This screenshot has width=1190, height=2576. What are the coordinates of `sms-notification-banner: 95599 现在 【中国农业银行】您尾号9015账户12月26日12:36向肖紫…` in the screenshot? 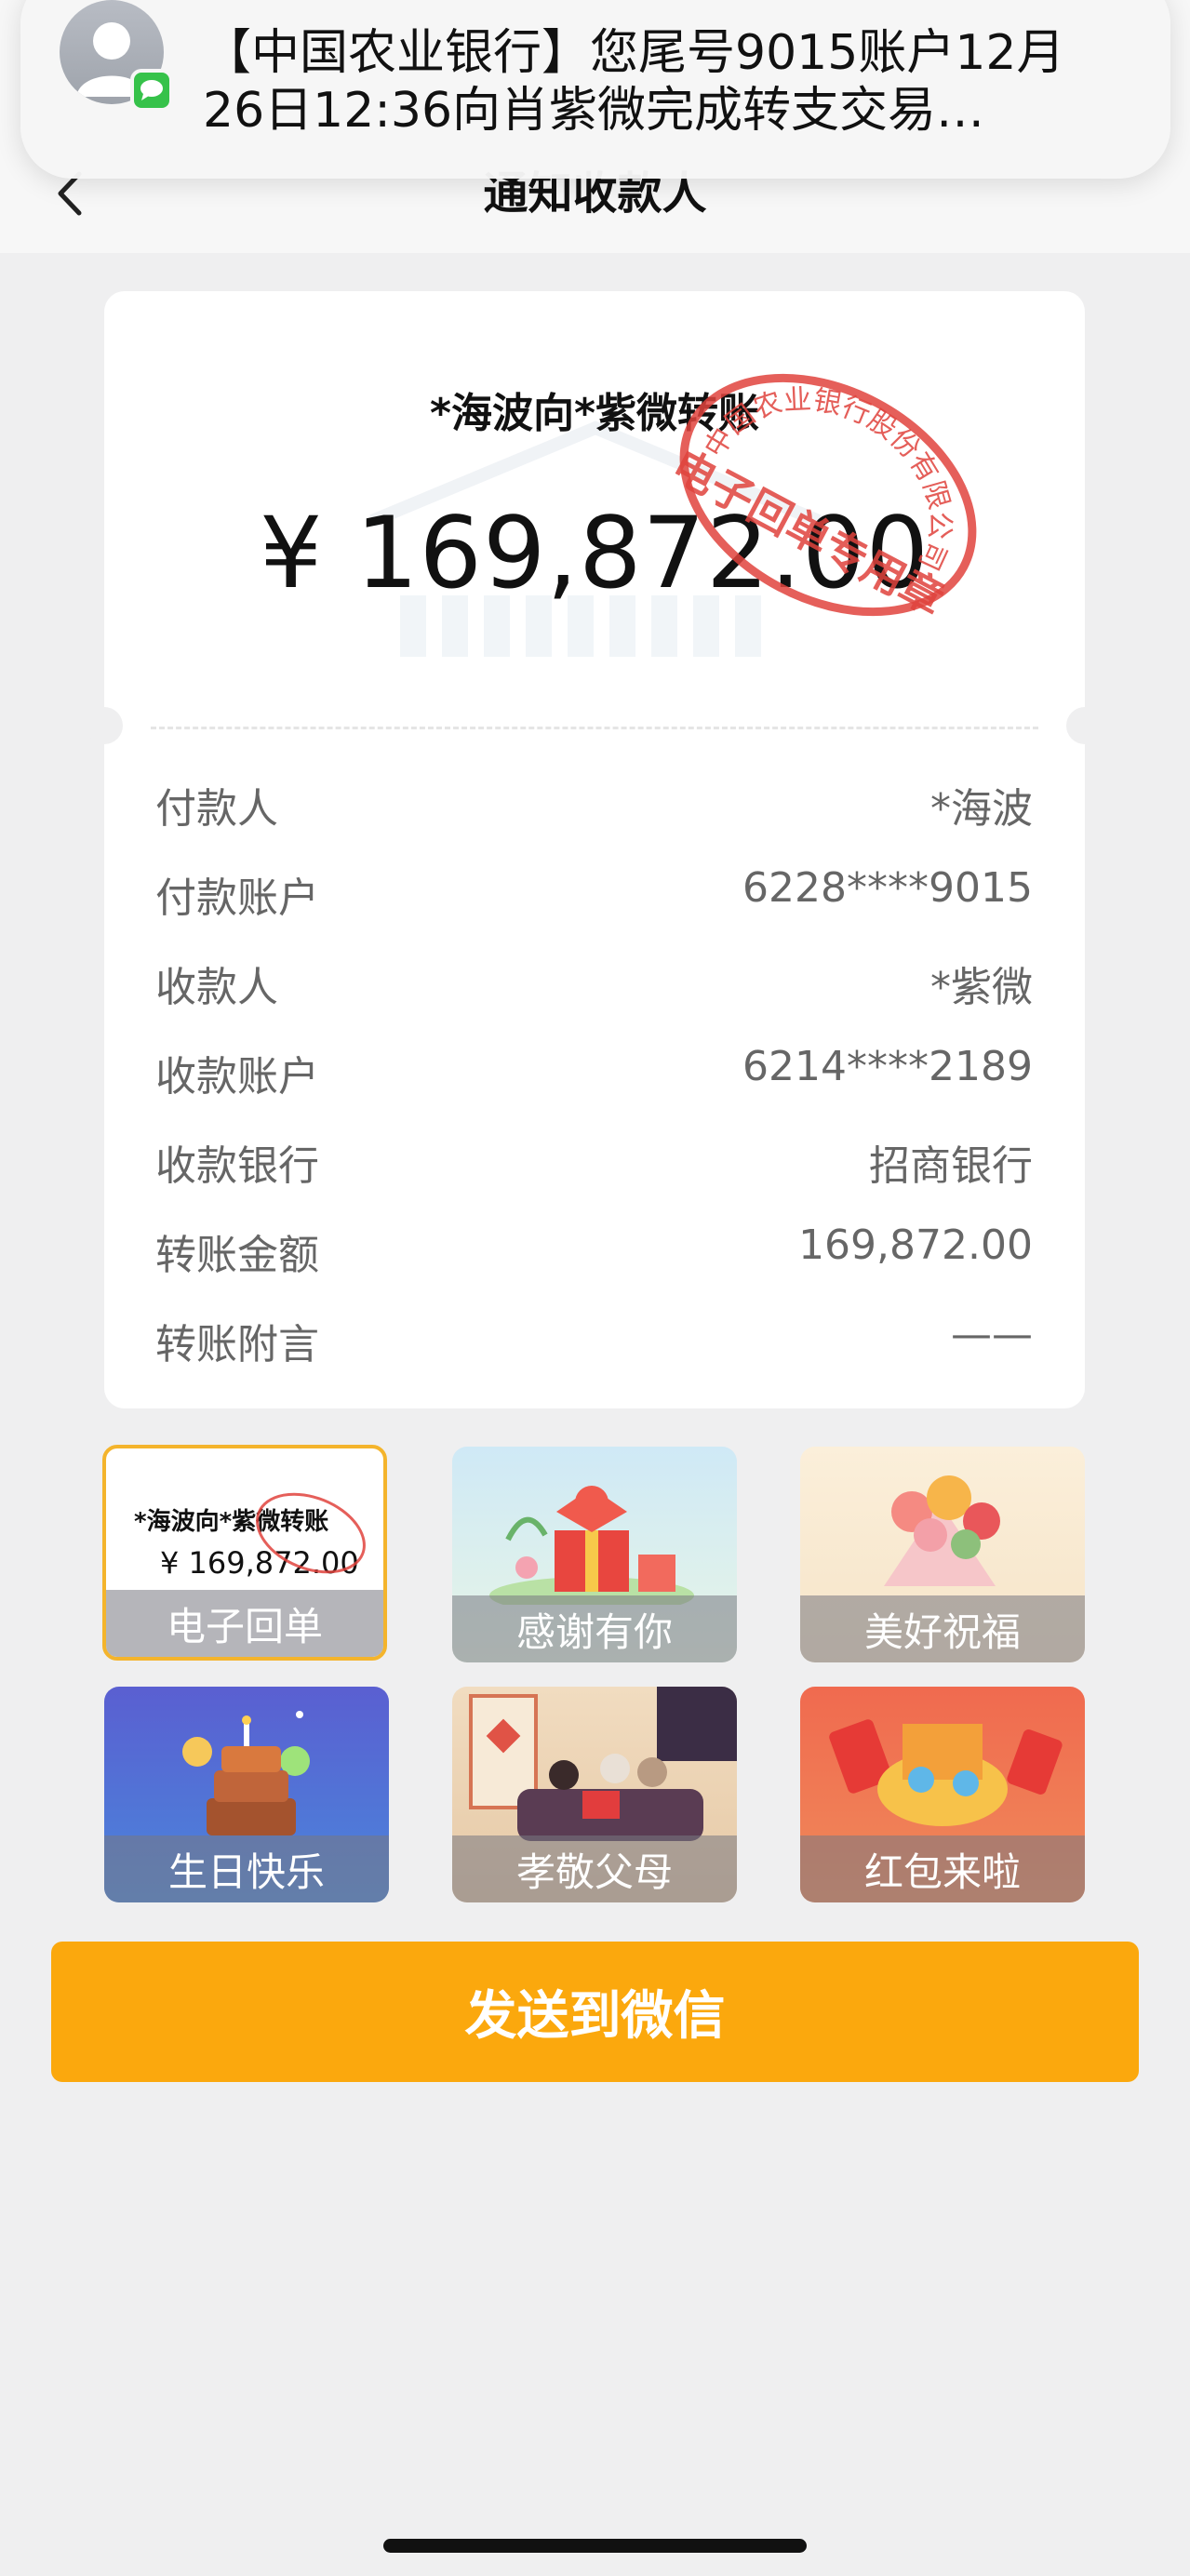 It's located at (595, 89).